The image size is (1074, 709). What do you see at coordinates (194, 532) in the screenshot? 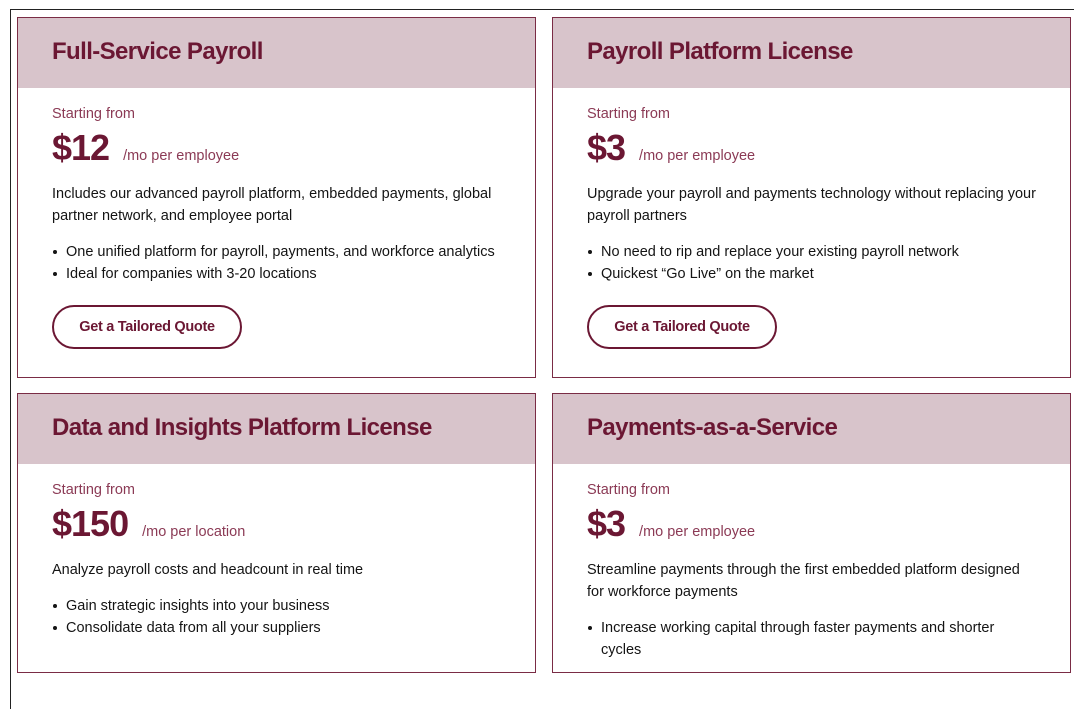
I see `price-unit: /mo per location` at bounding box center [194, 532].